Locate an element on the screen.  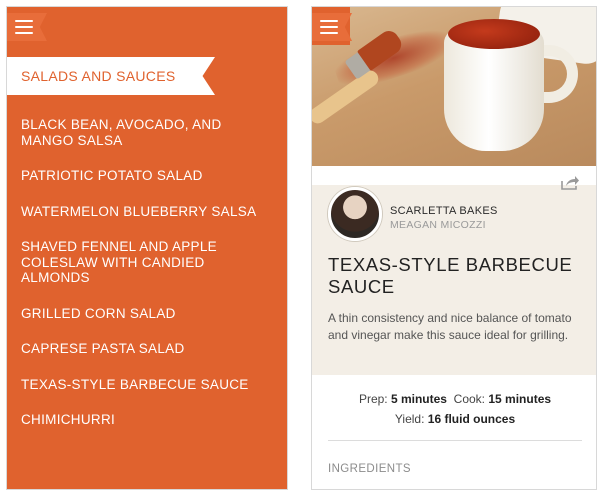
prep-value: 5 minutes is located at coordinates (418, 399).